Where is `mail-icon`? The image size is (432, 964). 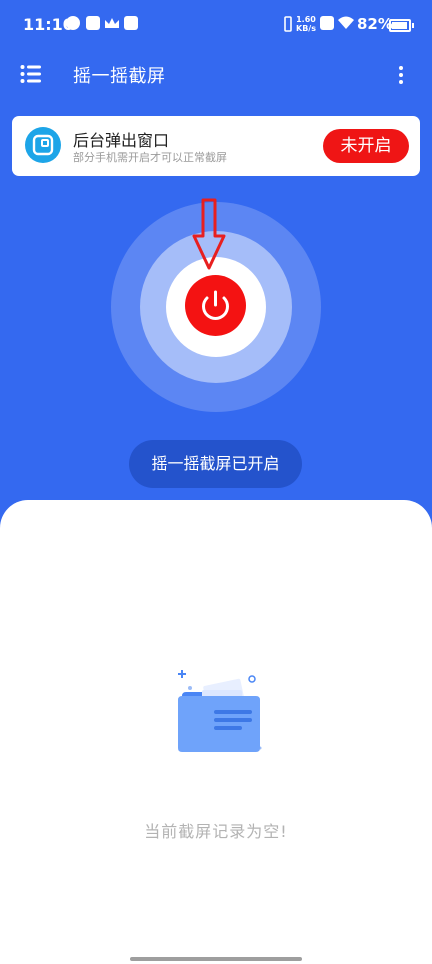 mail-icon is located at coordinates (93, 23).